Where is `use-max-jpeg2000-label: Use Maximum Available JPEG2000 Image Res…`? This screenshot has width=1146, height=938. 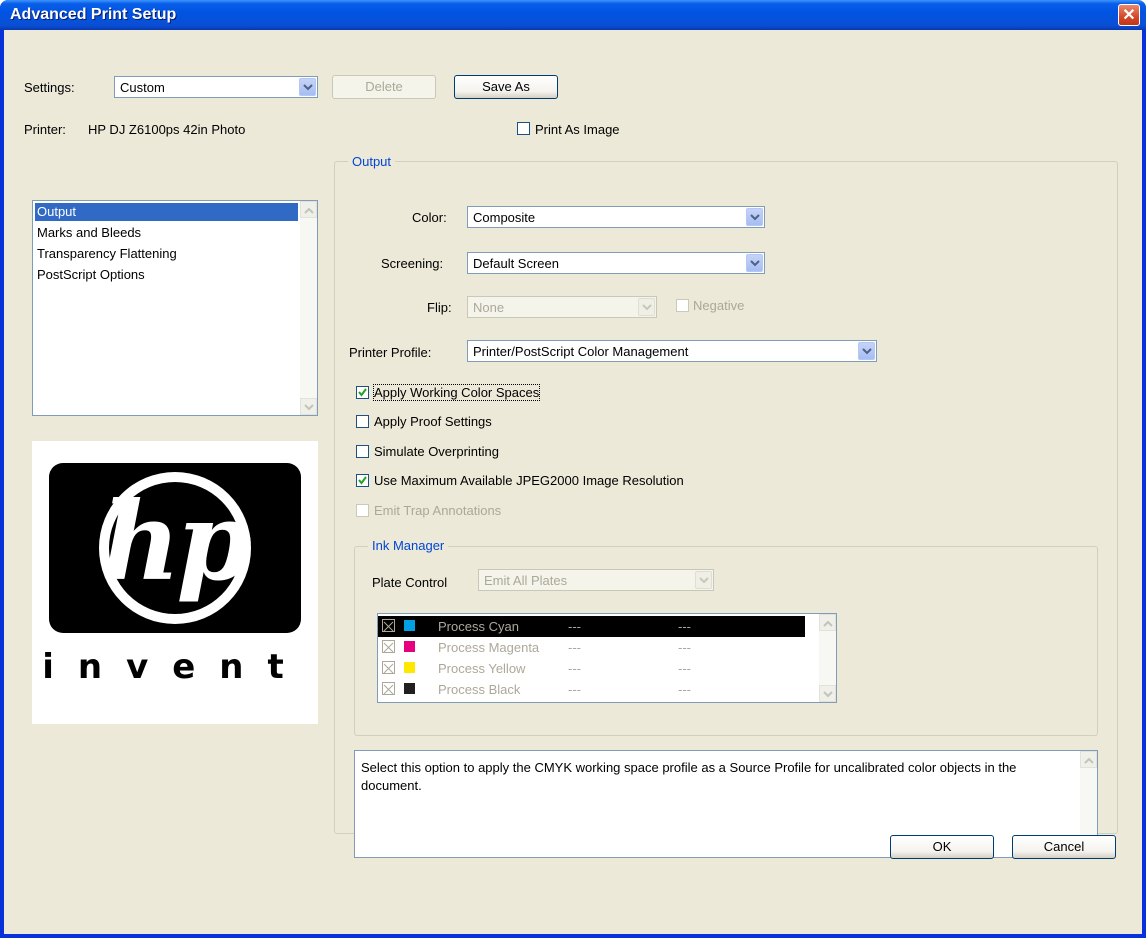
use-max-jpeg2000-label: Use Maximum Available JPEG2000 Image Res… is located at coordinates (529, 480).